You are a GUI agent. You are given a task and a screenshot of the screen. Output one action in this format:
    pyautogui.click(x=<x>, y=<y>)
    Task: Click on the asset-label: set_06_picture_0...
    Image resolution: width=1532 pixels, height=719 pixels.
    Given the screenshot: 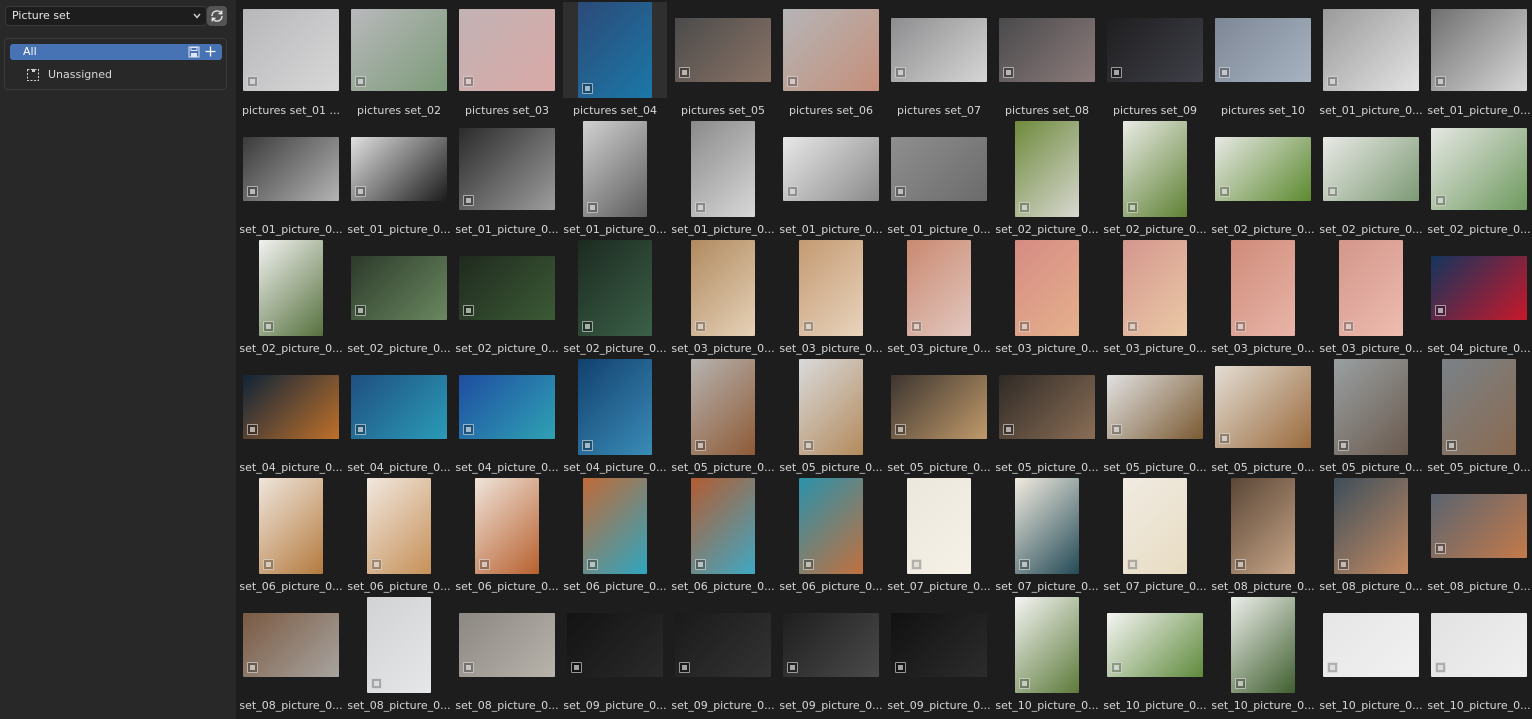 What is the action you would take?
    pyautogui.click(x=507, y=586)
    